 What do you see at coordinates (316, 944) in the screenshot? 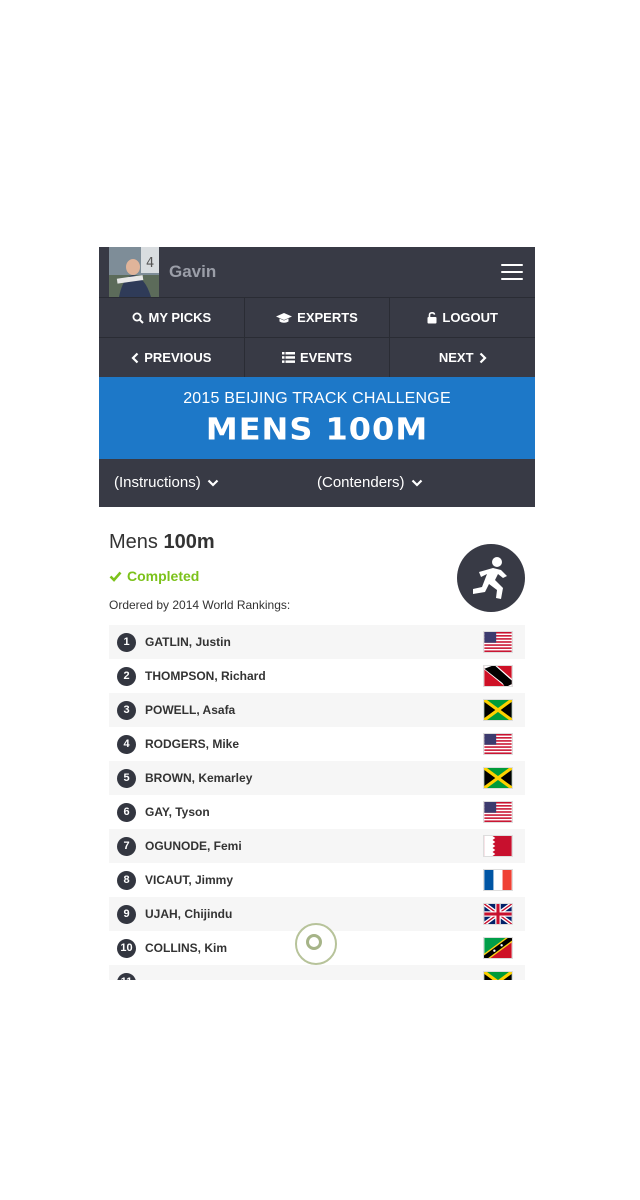
I see `loading-spinner-icon` at bounding box center [316, 944].